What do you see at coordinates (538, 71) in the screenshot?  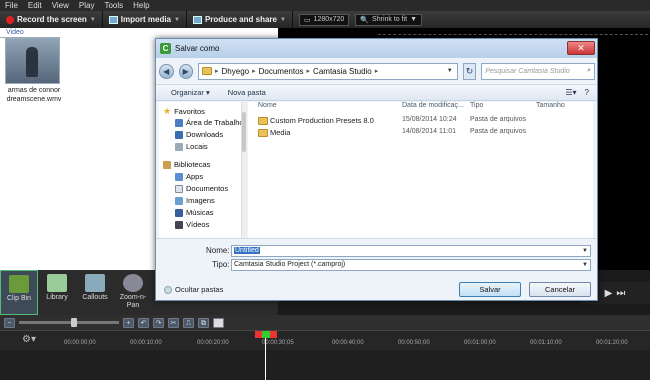 I see `search-input: Pesquisar Camtasia Studio ⌕` at bounding box center [538, 71].